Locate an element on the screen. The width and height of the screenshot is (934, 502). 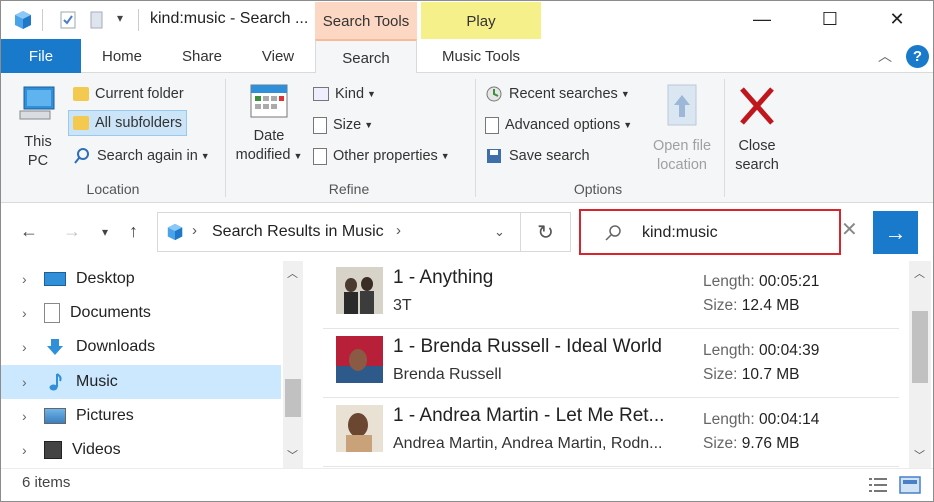
minimize-button: — is located at coordinates (762, 19).